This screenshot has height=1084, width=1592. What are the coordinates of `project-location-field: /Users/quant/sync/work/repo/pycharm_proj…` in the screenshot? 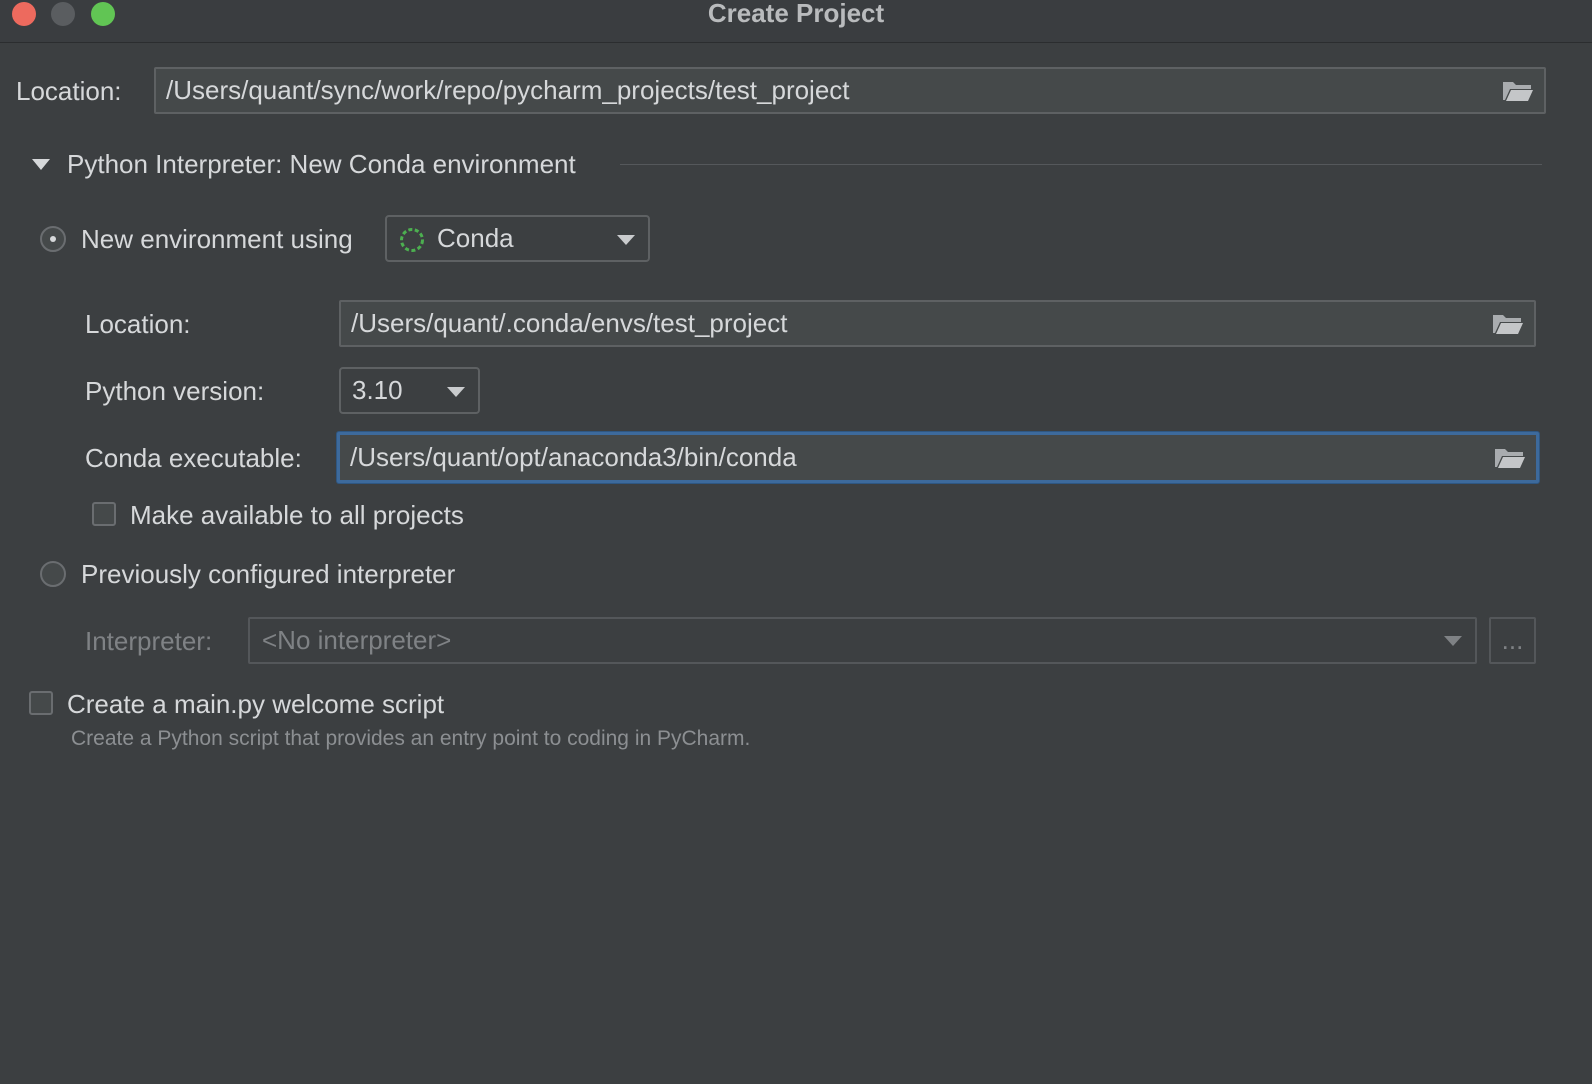 It's located at (850, 90).